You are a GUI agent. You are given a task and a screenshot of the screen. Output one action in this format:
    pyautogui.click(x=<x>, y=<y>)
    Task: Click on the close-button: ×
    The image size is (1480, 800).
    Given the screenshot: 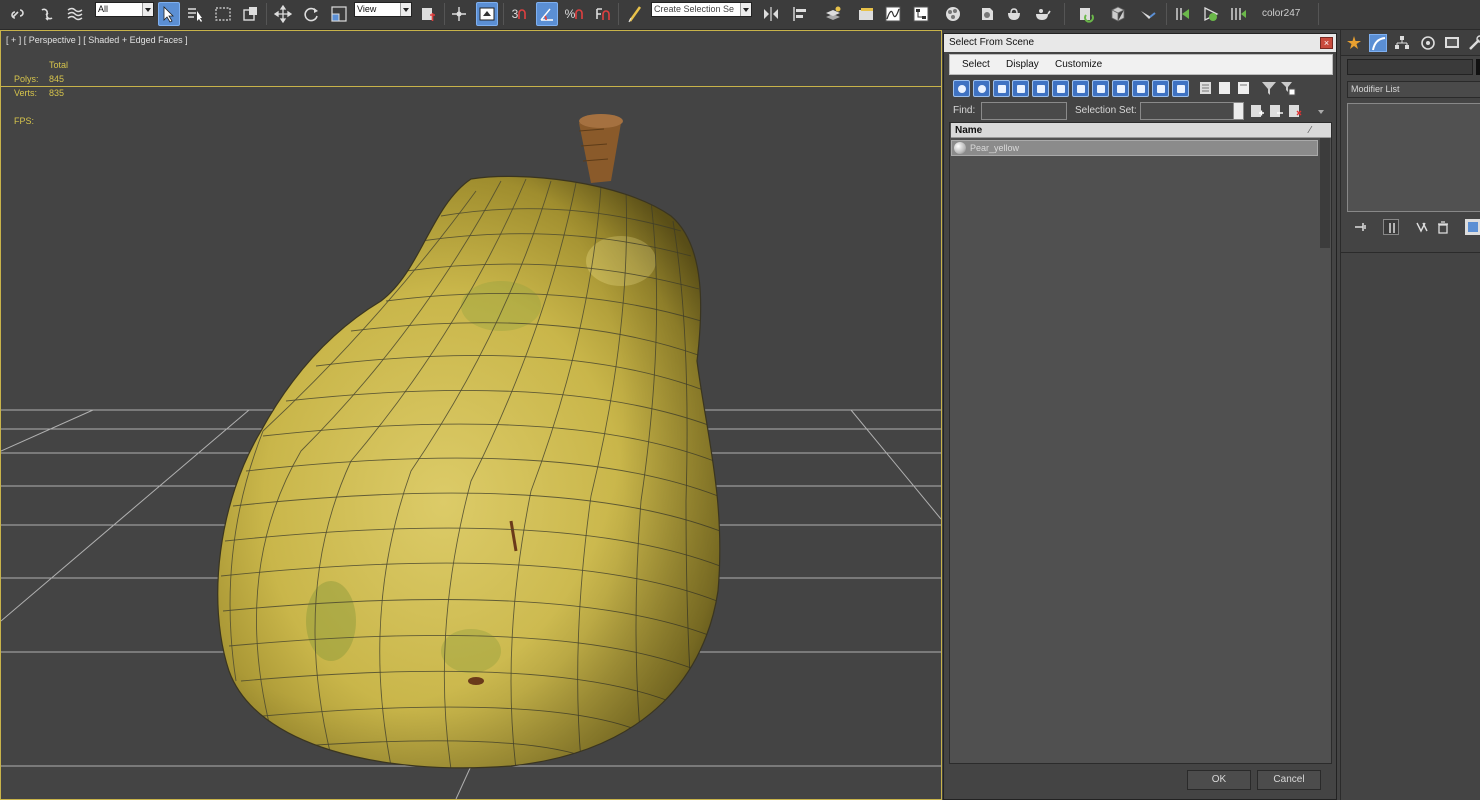 What is the action you would take?
    pyautogui.click(x=1326, y=43)
    